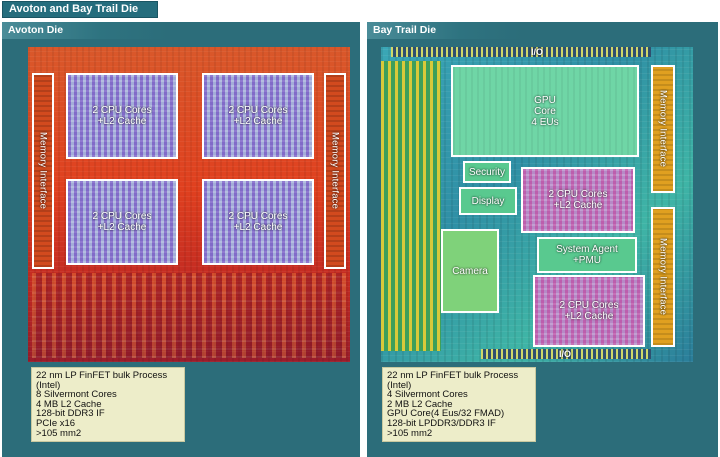 This screenshot has height=457, width=720. Describe the element at coordinates (59, 433) in the screenshot. I see `avoton-spec-line: >105 mm2` at that location.